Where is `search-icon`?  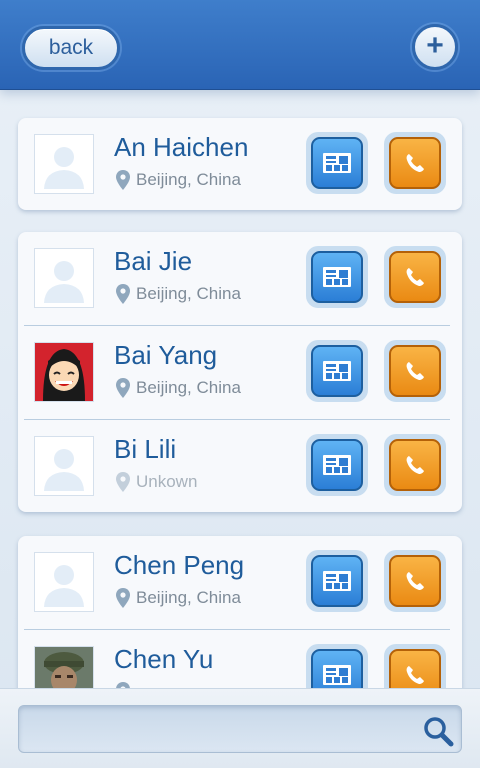 search-icon is located at coordinates (438, 731).